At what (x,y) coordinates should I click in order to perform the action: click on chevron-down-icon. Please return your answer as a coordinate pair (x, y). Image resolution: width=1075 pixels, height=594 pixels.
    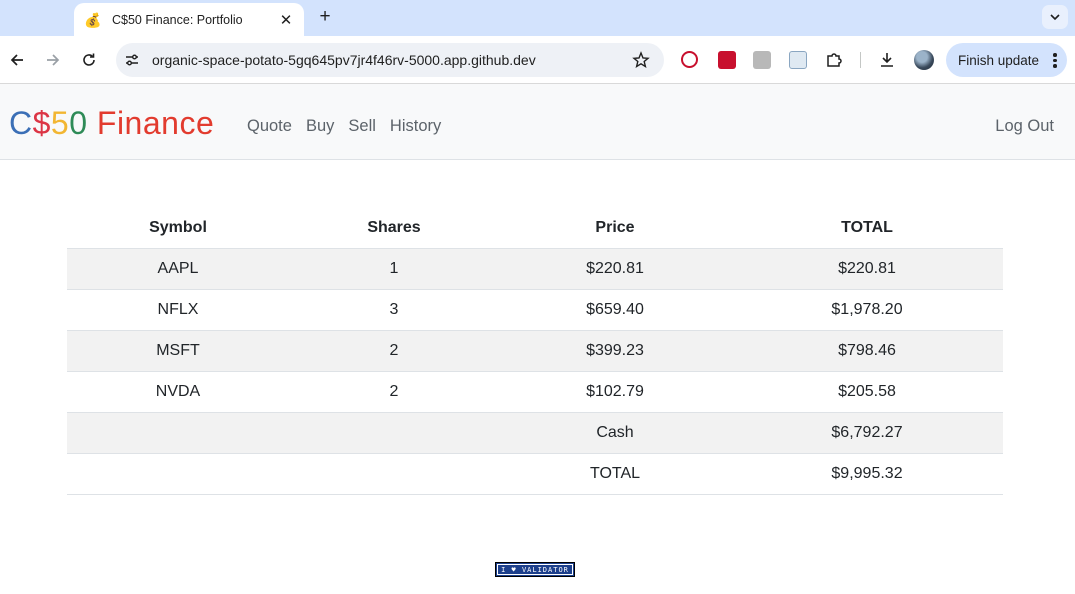
    Looking at the image, I should click on (1055, 17).